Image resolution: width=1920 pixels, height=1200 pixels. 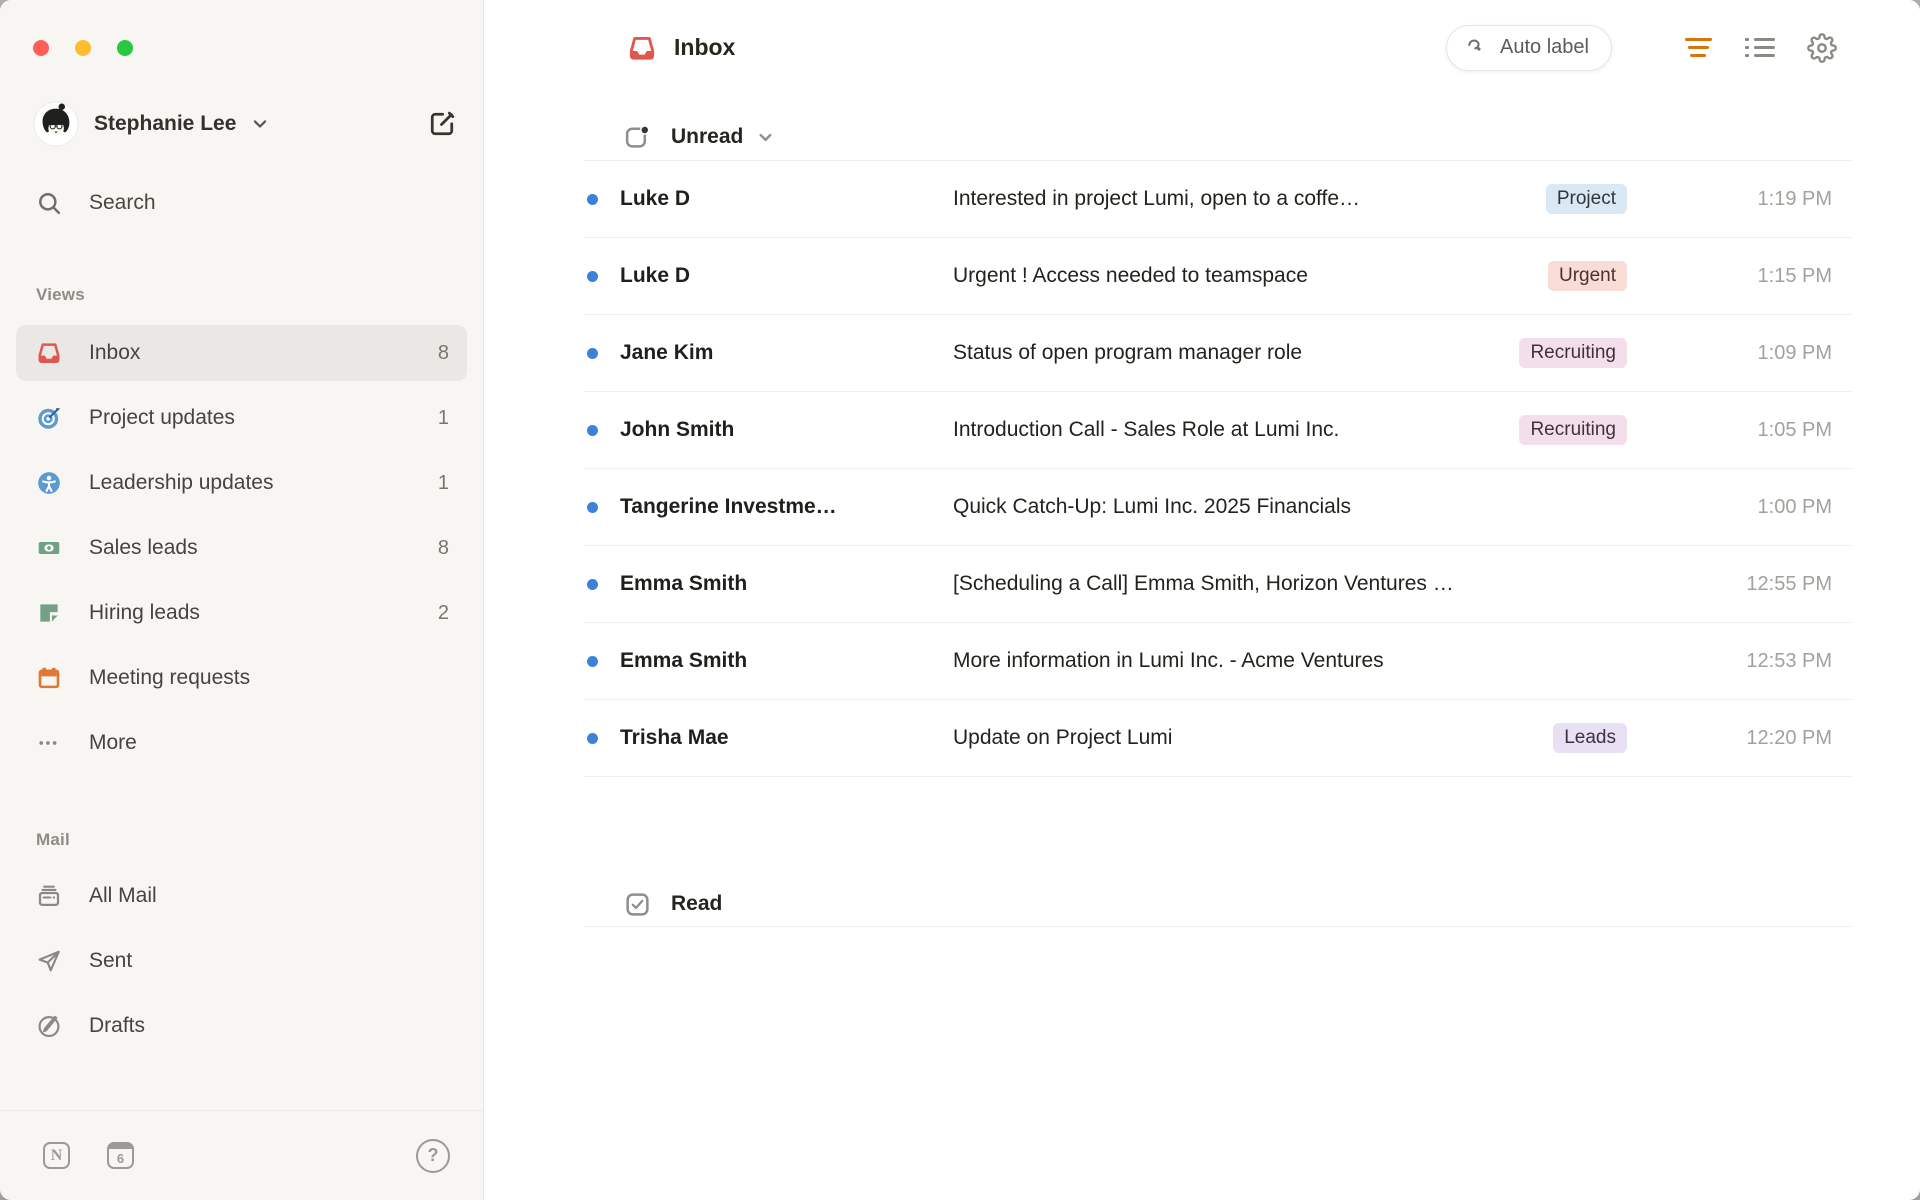 I want to click on notion-app-icon: N, so click(x=56, y=1155).